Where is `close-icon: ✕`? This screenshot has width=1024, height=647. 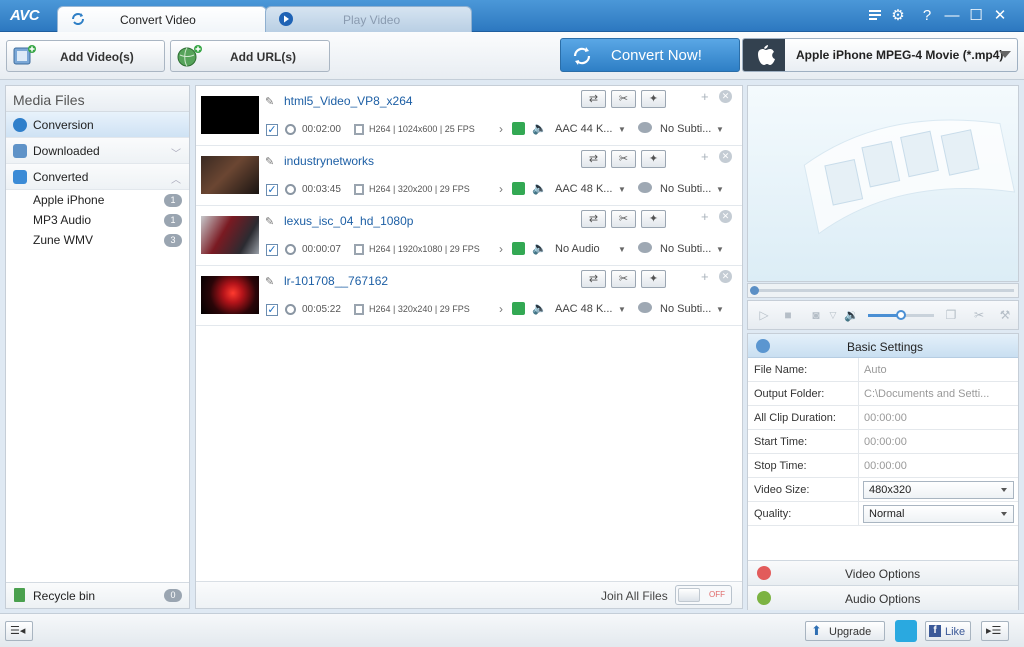
close-icon: ✕ is located at coordinates (1000, 16).